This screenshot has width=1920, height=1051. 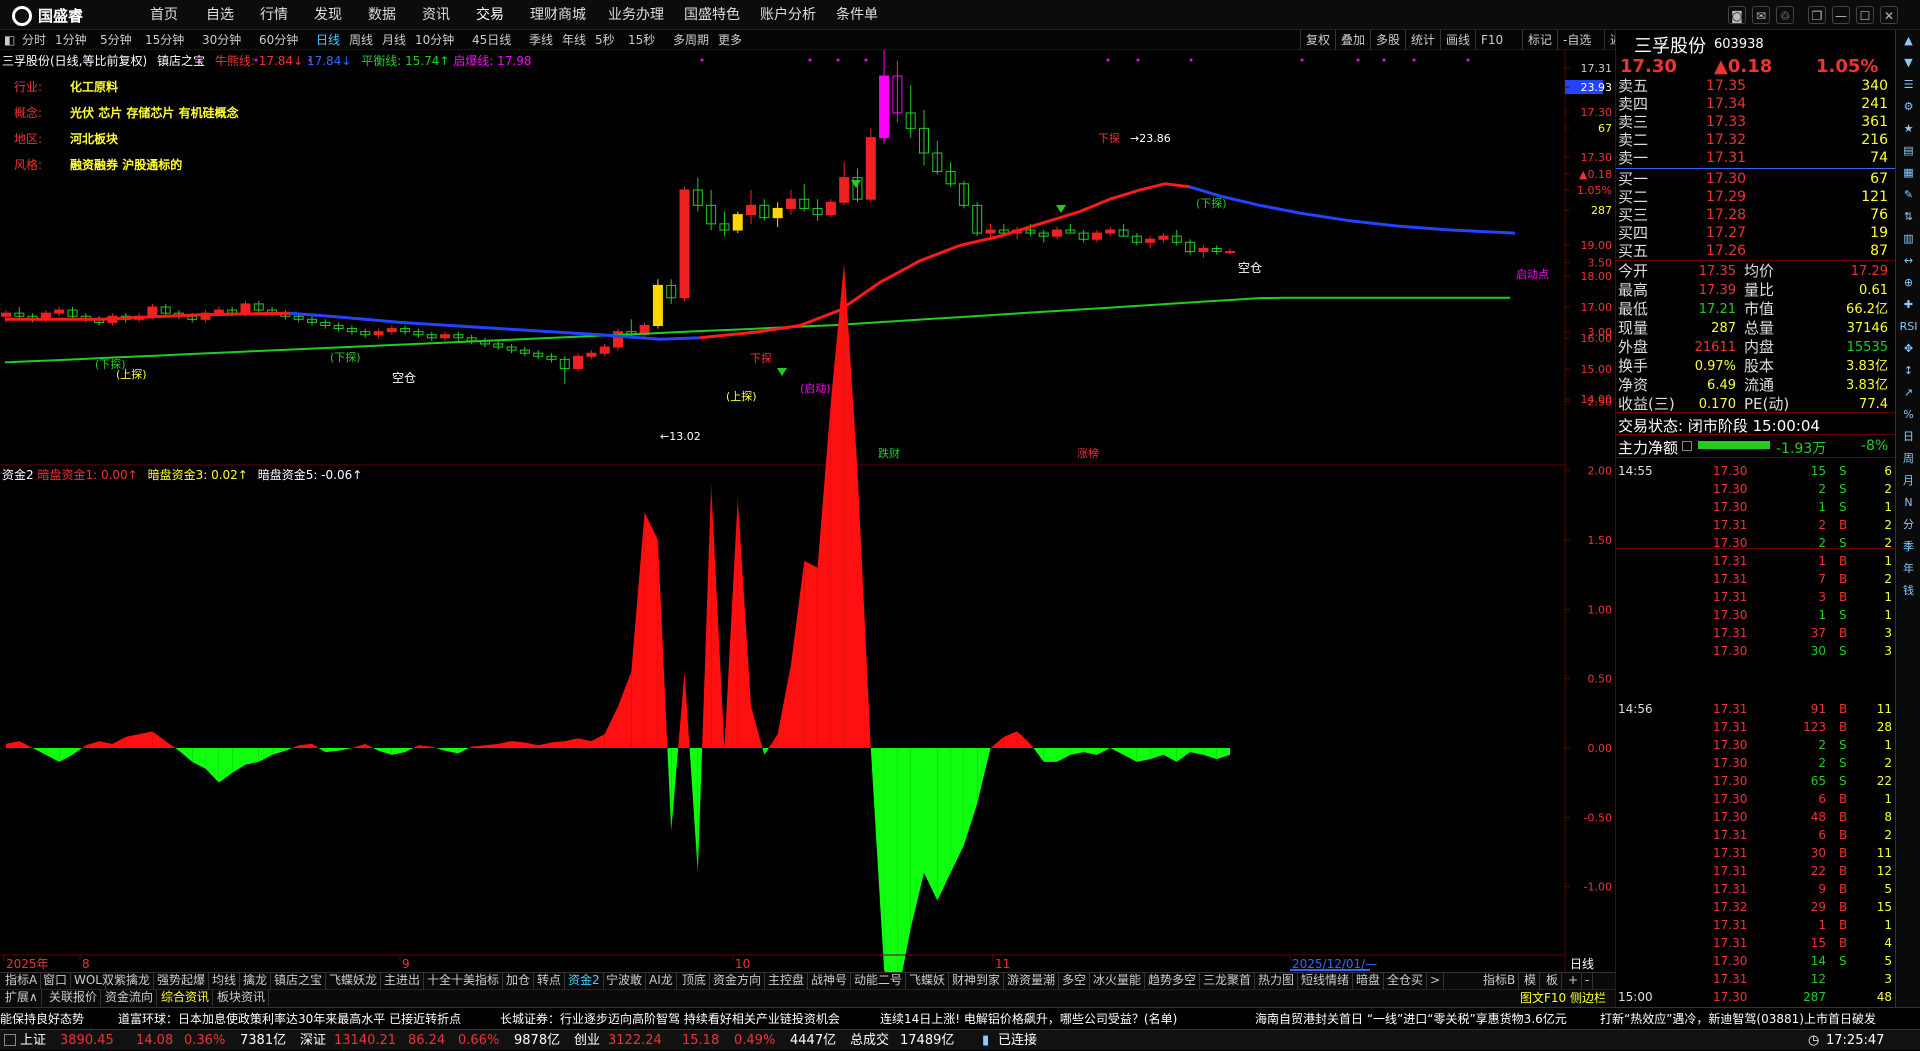 What do you see at coordinates (382, 15) in the screenshot?
I see `nav-item: 数据` at bounding box center [382, 15].